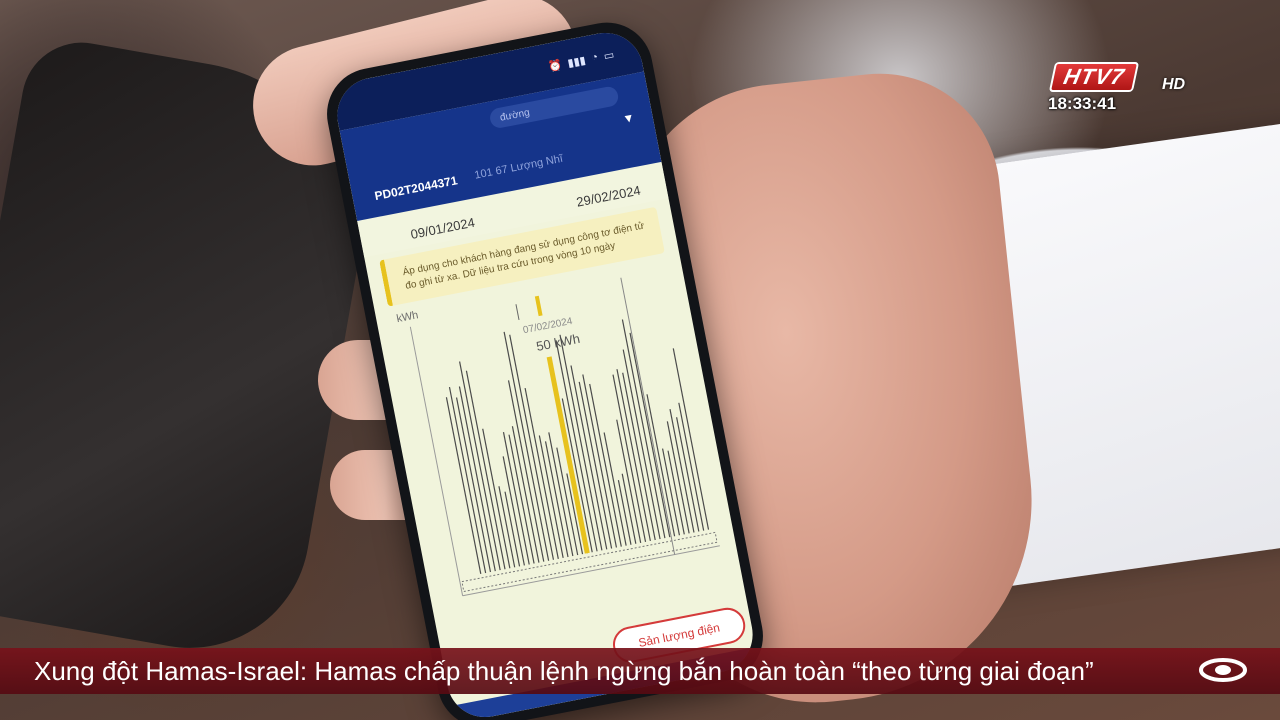  Describe the element at coordinates (555, 66) in the screenshot. I see `alarm-icon: ⏰` at that location.